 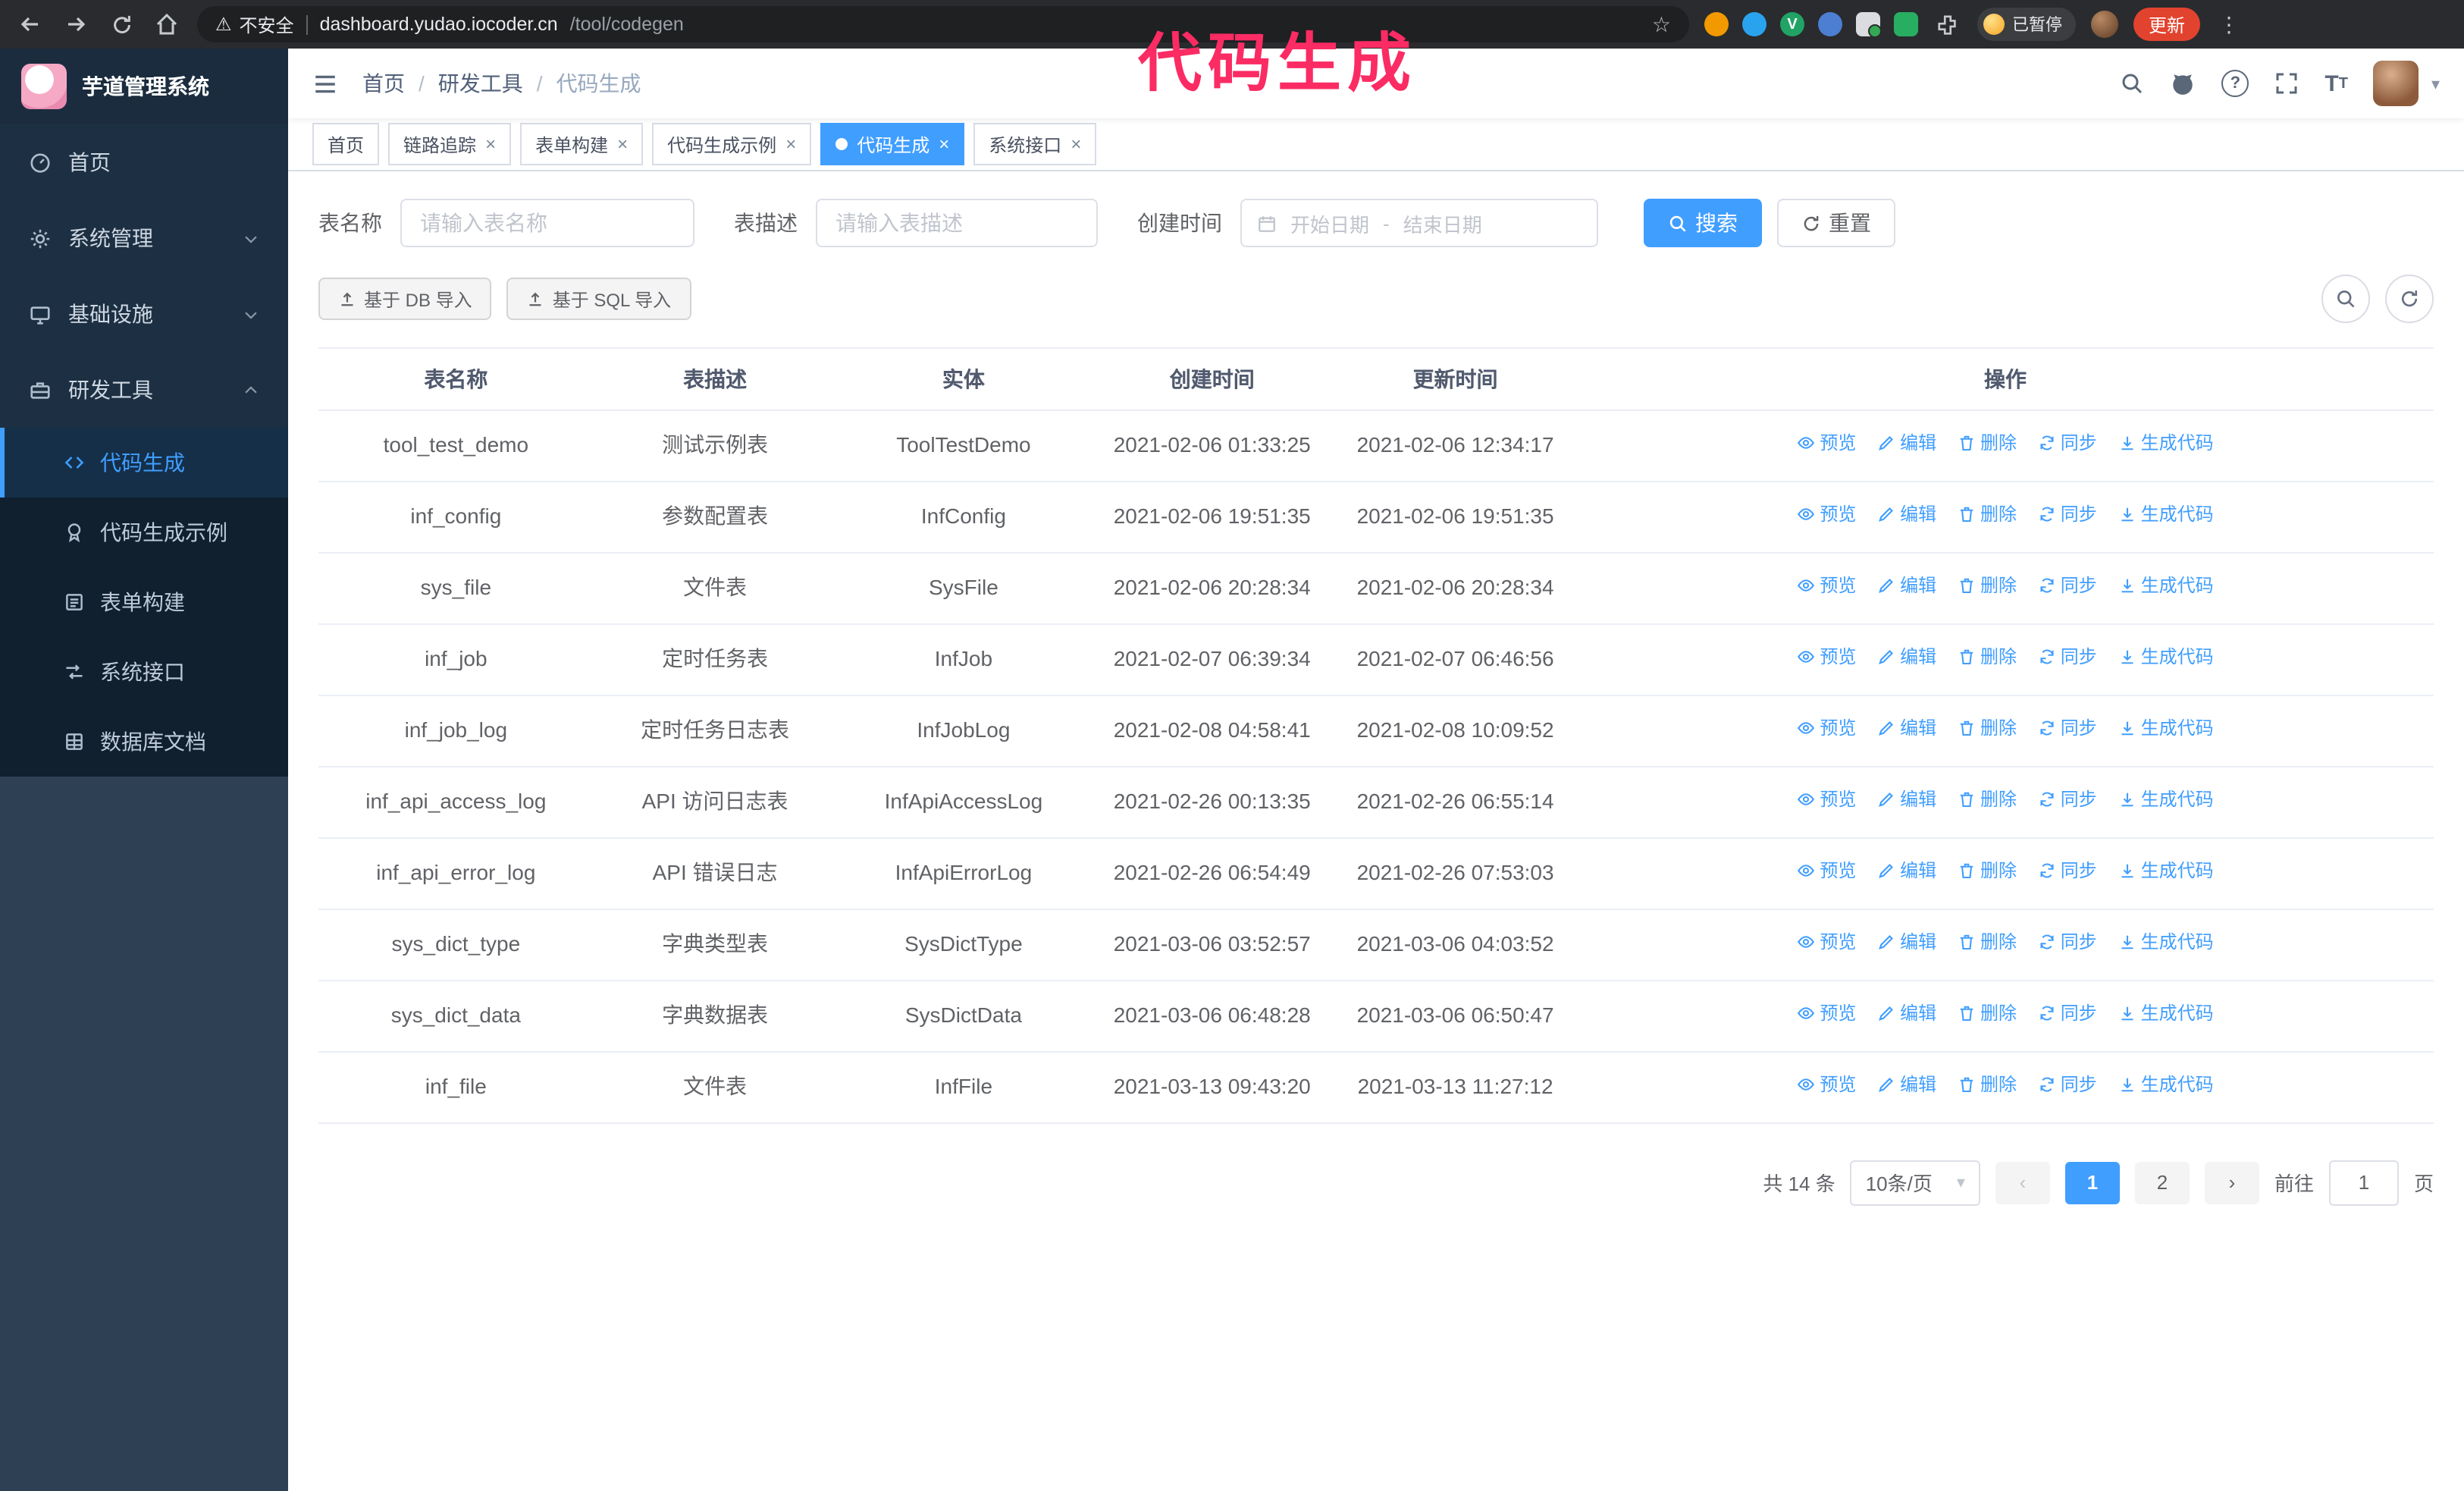 What do you see at coordinates (144, 238) in the screenshot?
I see `sidebar-item-system: 系统管理` at bounding box center [144, 238].